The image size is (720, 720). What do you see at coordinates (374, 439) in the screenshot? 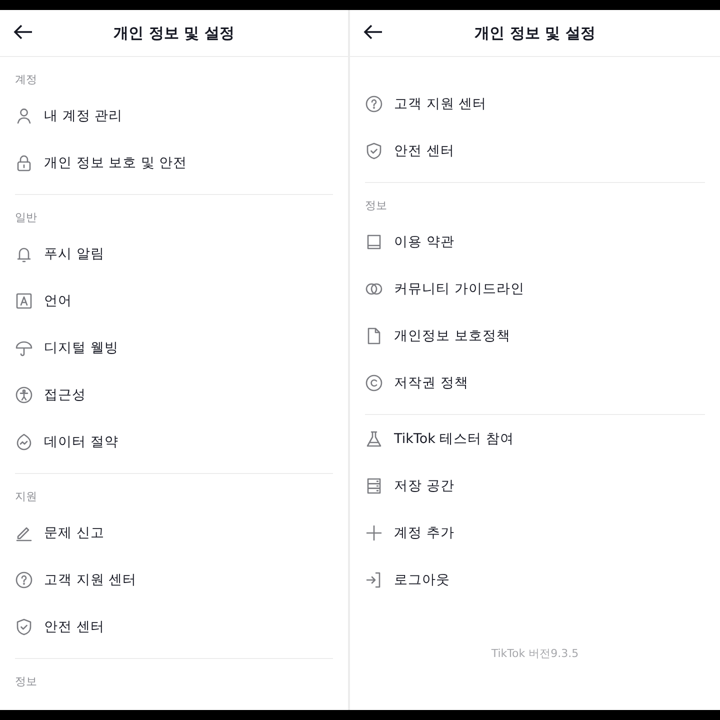
I see `flask-icon` at bounding box center [374, 439].